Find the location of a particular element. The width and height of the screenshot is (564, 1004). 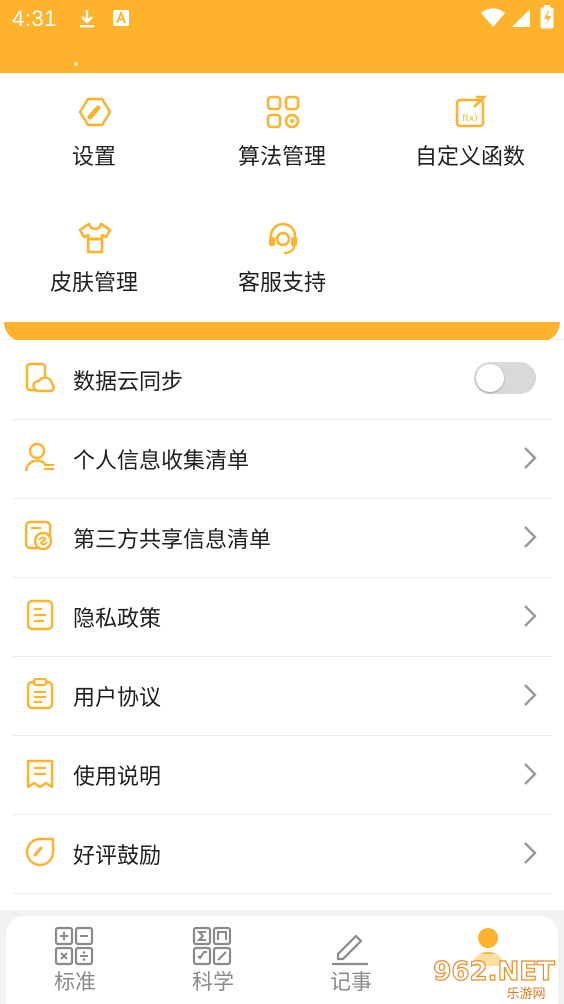

tab-scientific: 科学 is located at coordinates (213, 960).